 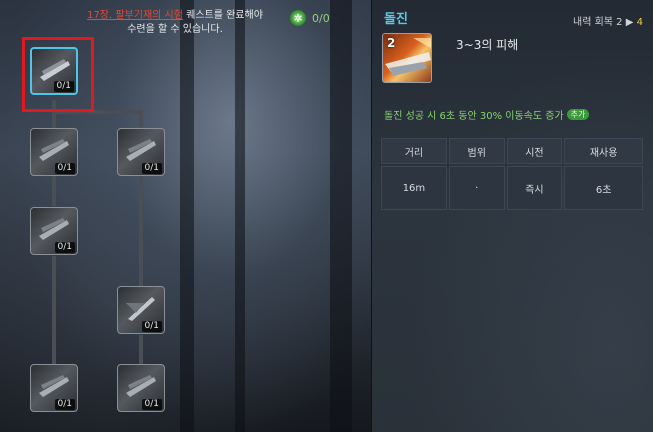 I want to click on stat-header-cast: 시전, so click(x=534, y=151).